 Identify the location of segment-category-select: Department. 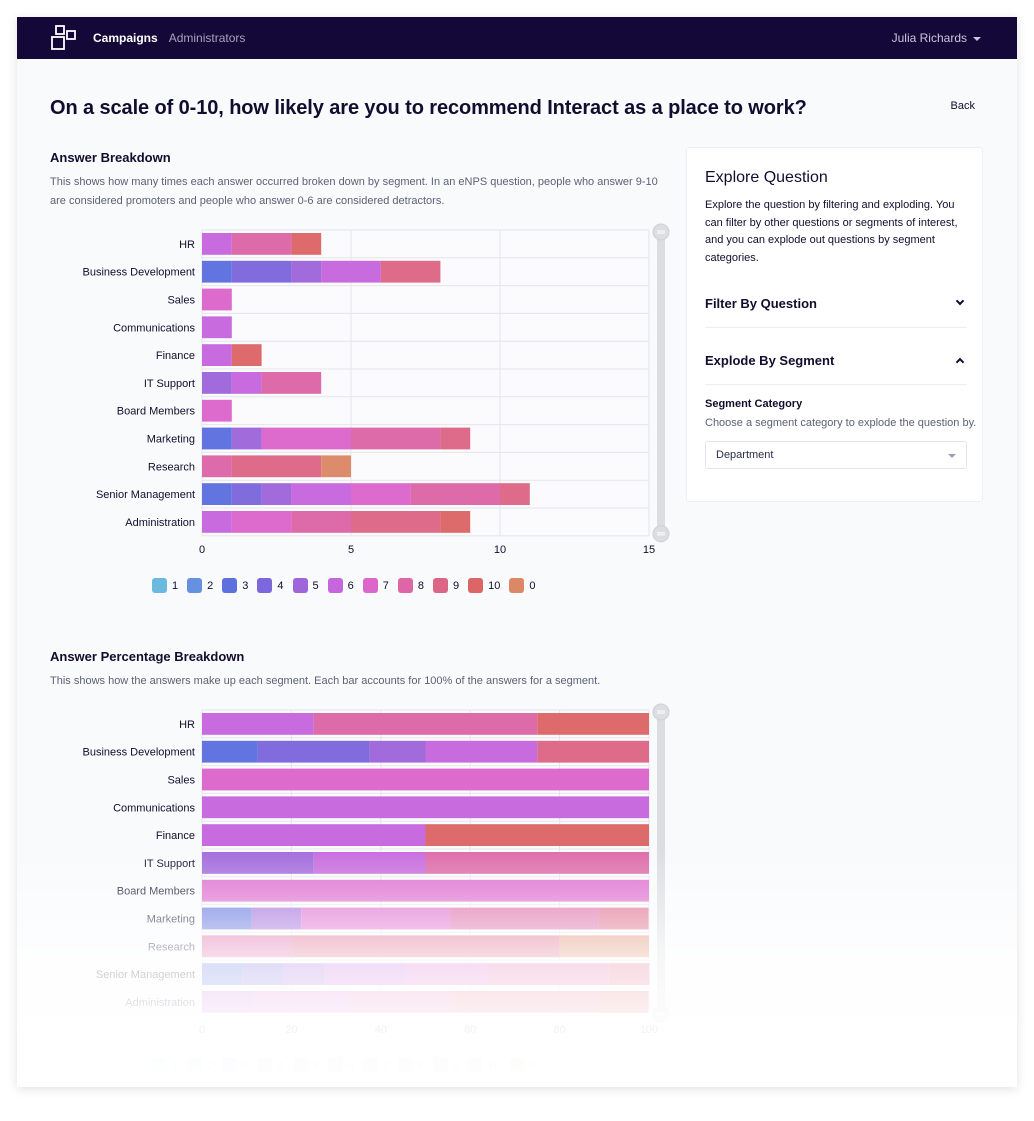
(836, 455).